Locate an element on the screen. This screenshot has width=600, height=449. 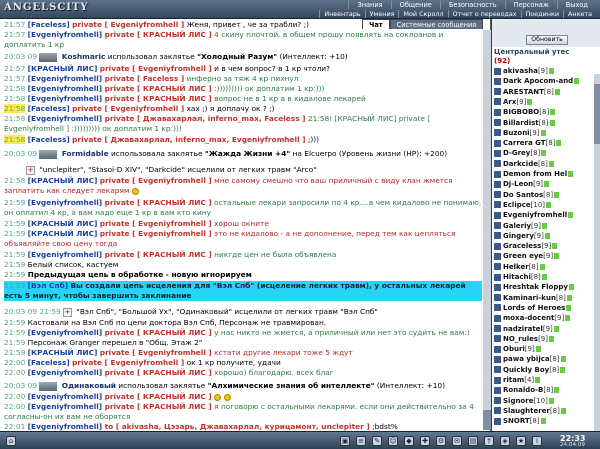
user-name: akivasha is located at coordinates (520, 71).